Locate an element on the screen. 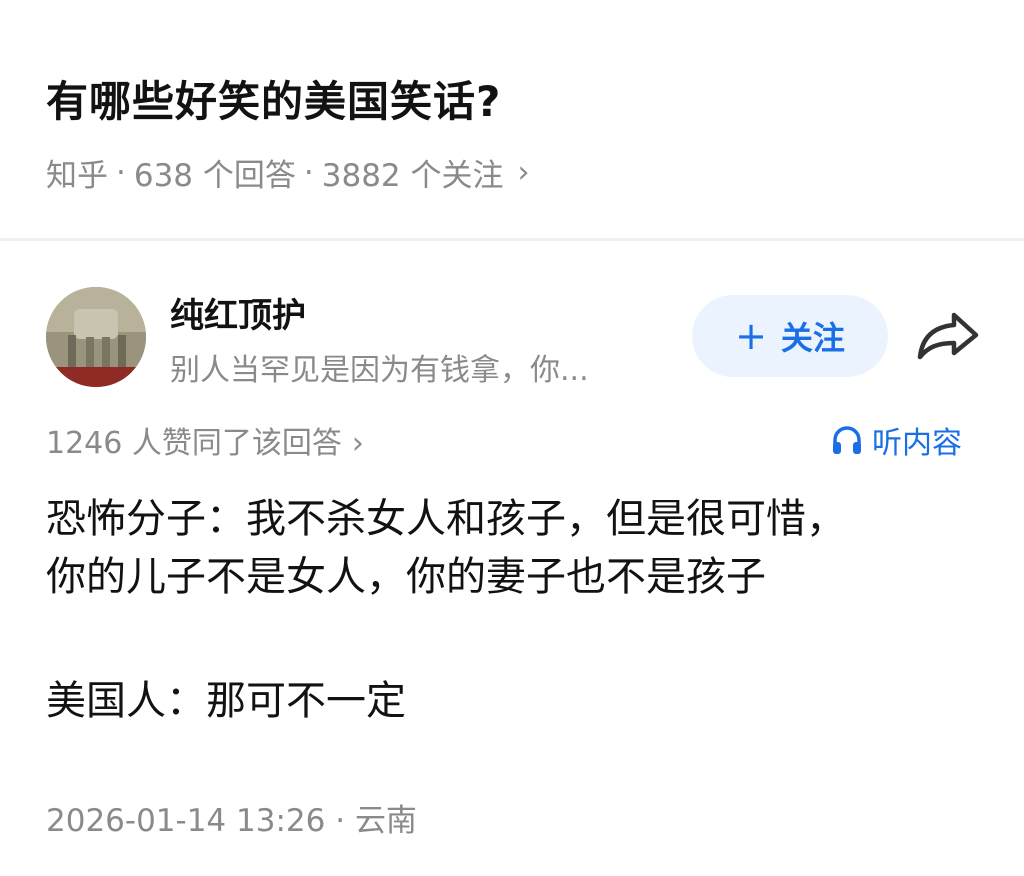  headphones-icon is located at coordinates (847, 440).